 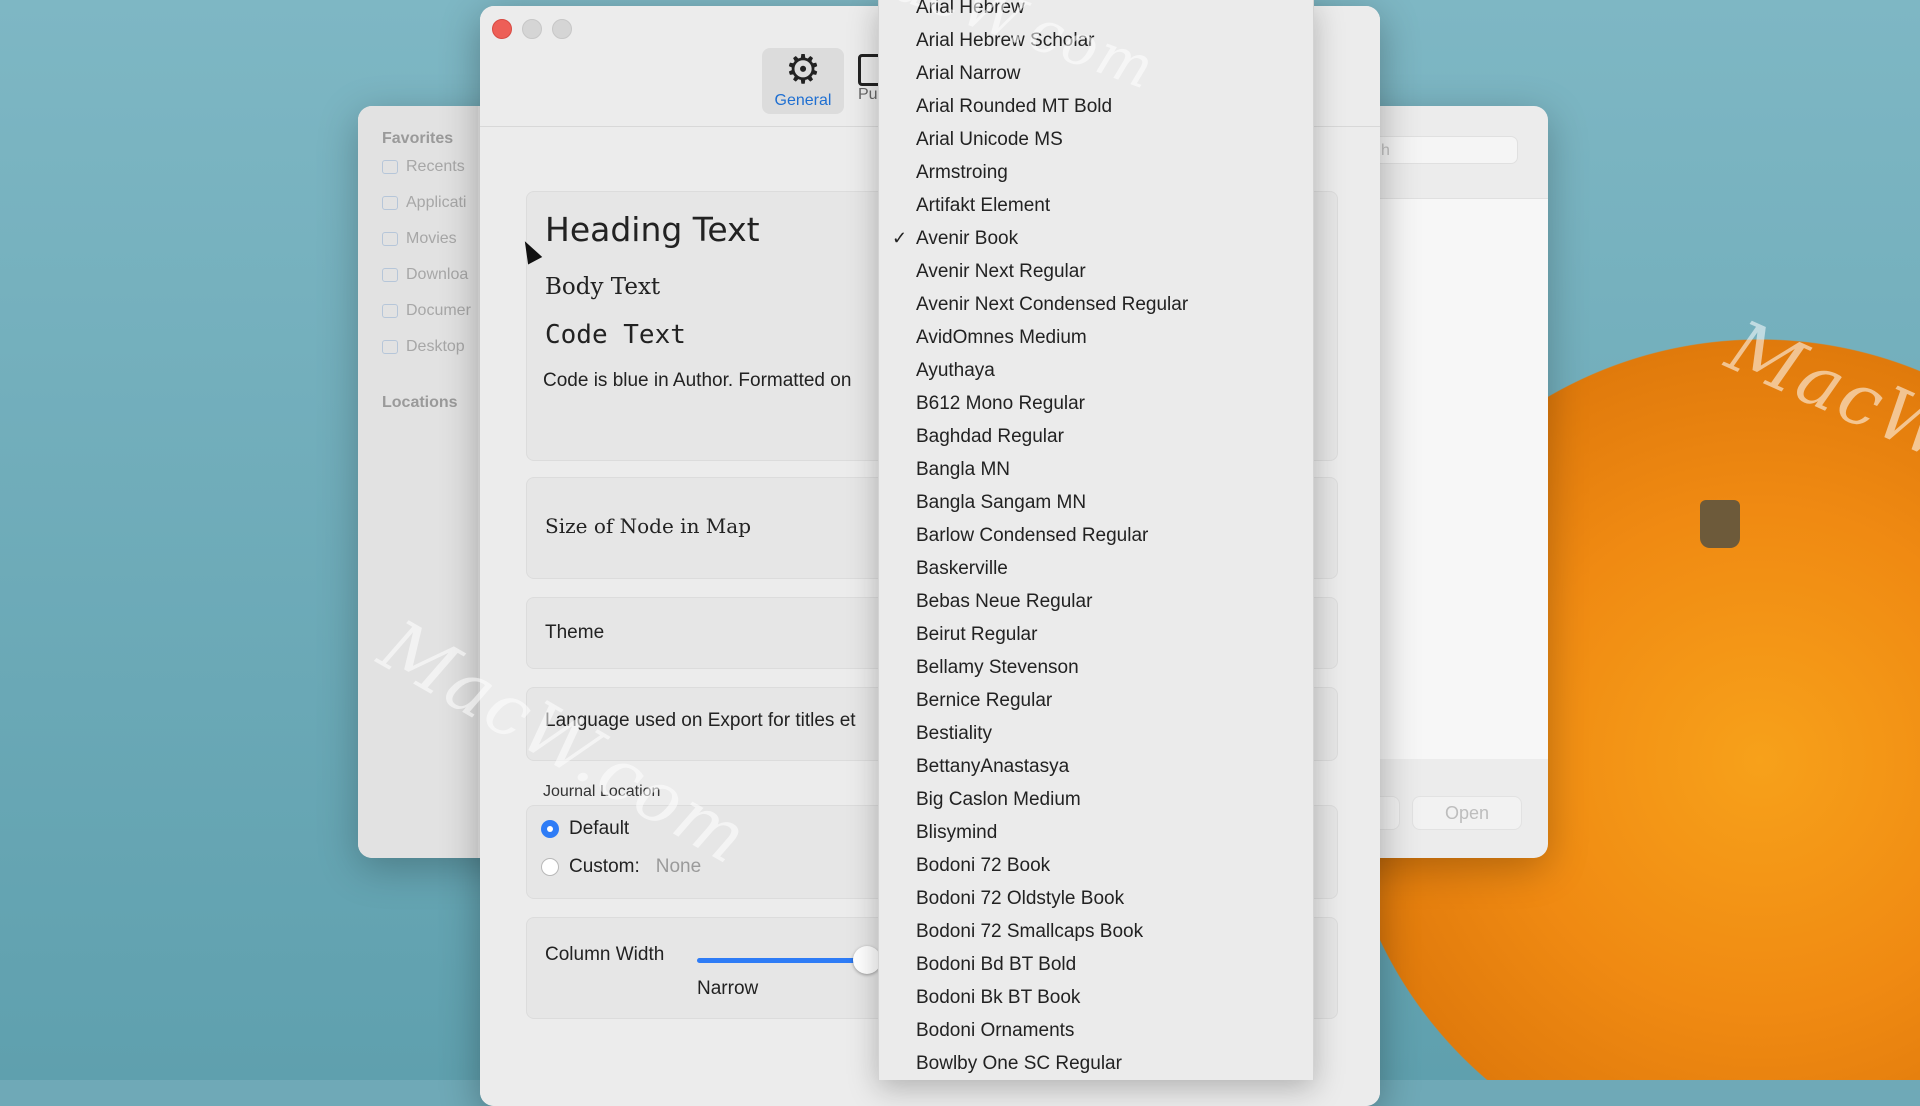 What do you see at coordinates (602, 287) in the screenshot?
I see `body-font-sample: Body Text` at bounding box center [602, 287].